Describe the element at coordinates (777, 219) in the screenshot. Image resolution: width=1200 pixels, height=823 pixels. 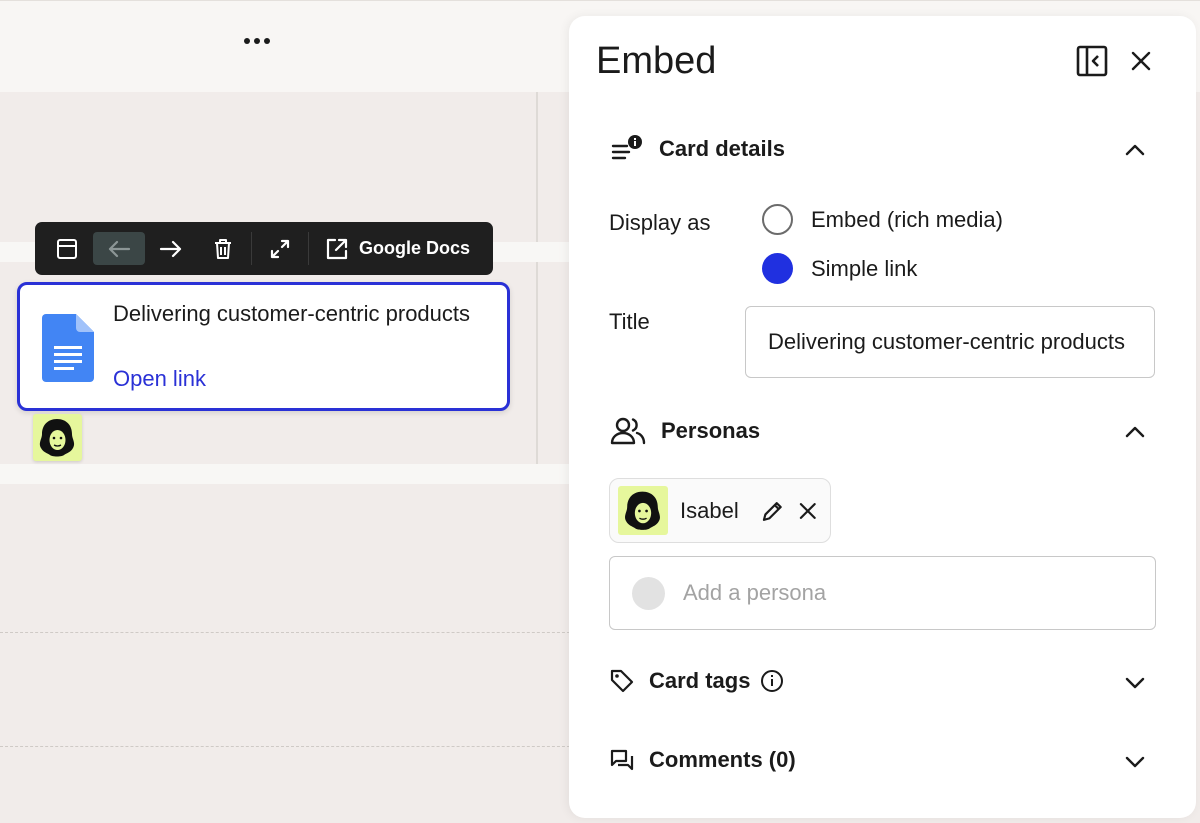
I see `radio-button` at that location.